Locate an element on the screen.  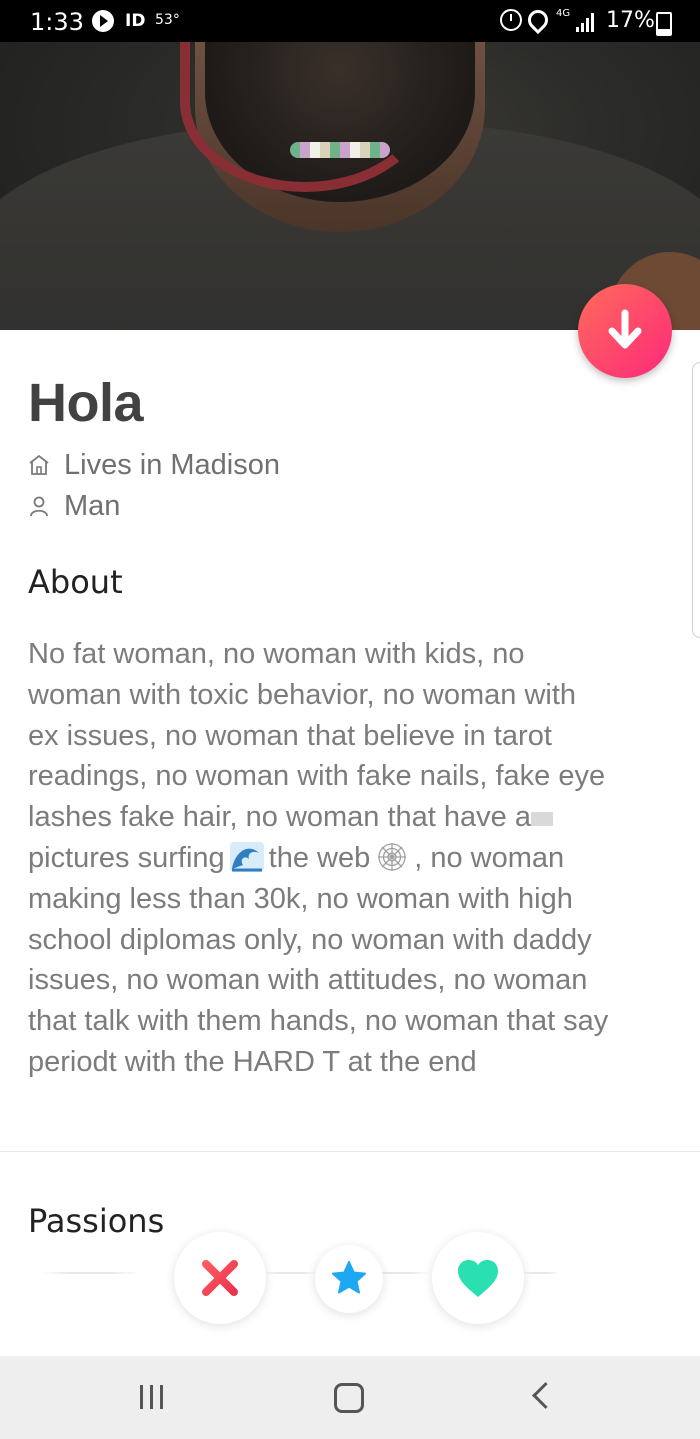
network-type: 4G is located at coordinates (563, 13).